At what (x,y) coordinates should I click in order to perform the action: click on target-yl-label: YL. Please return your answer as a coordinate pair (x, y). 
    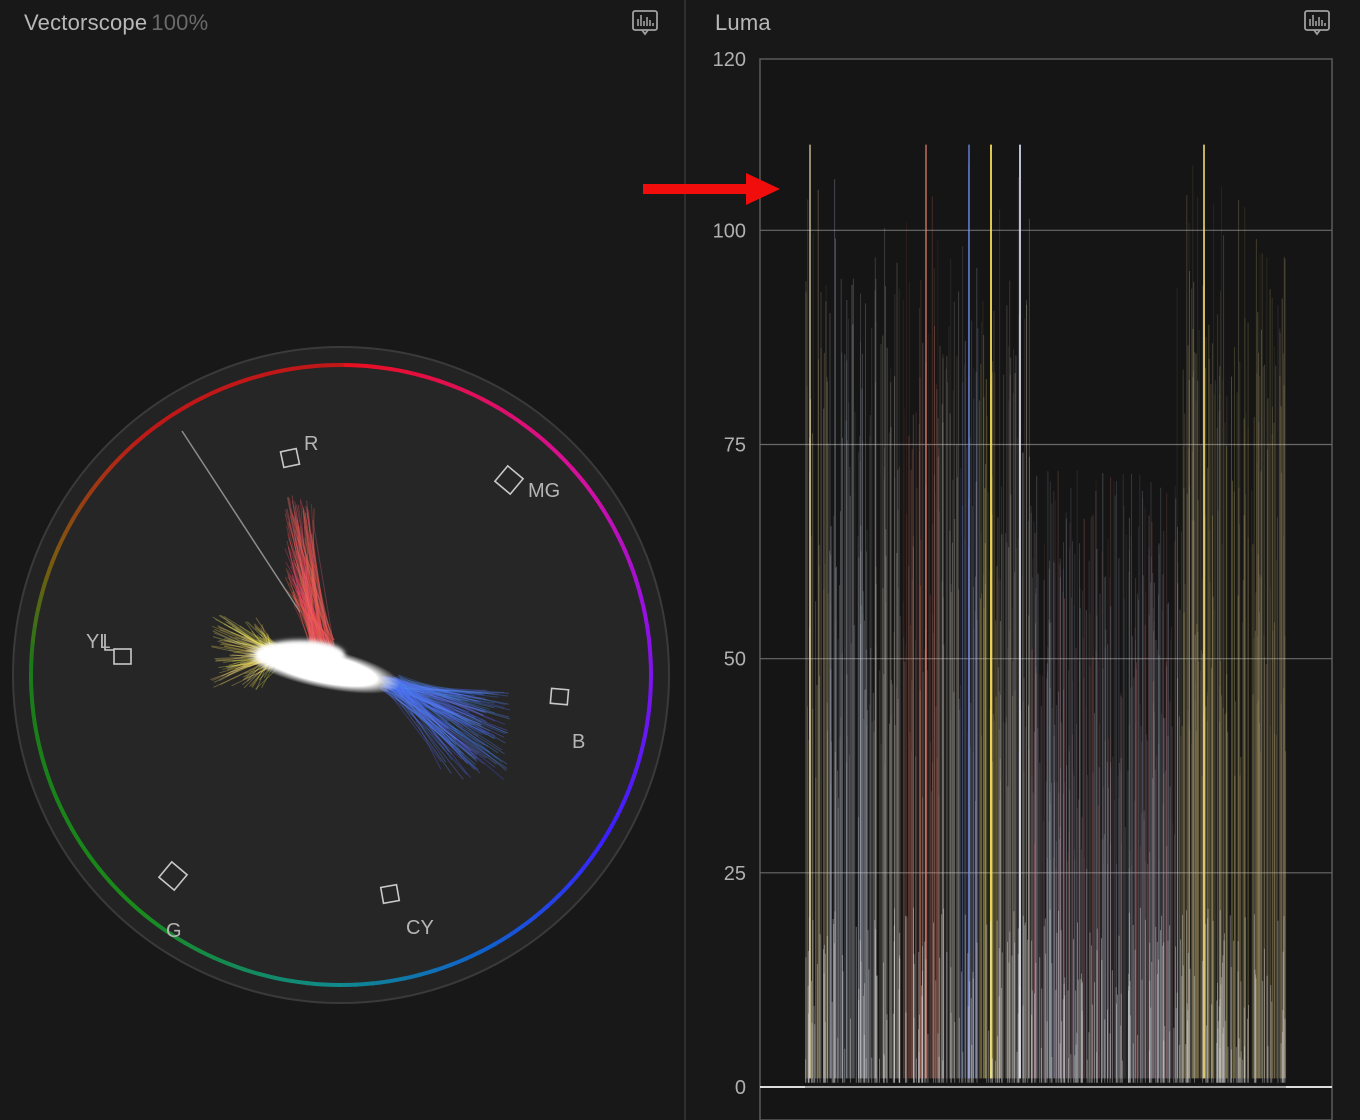
    Looking at the image, I should click on (98, 642).